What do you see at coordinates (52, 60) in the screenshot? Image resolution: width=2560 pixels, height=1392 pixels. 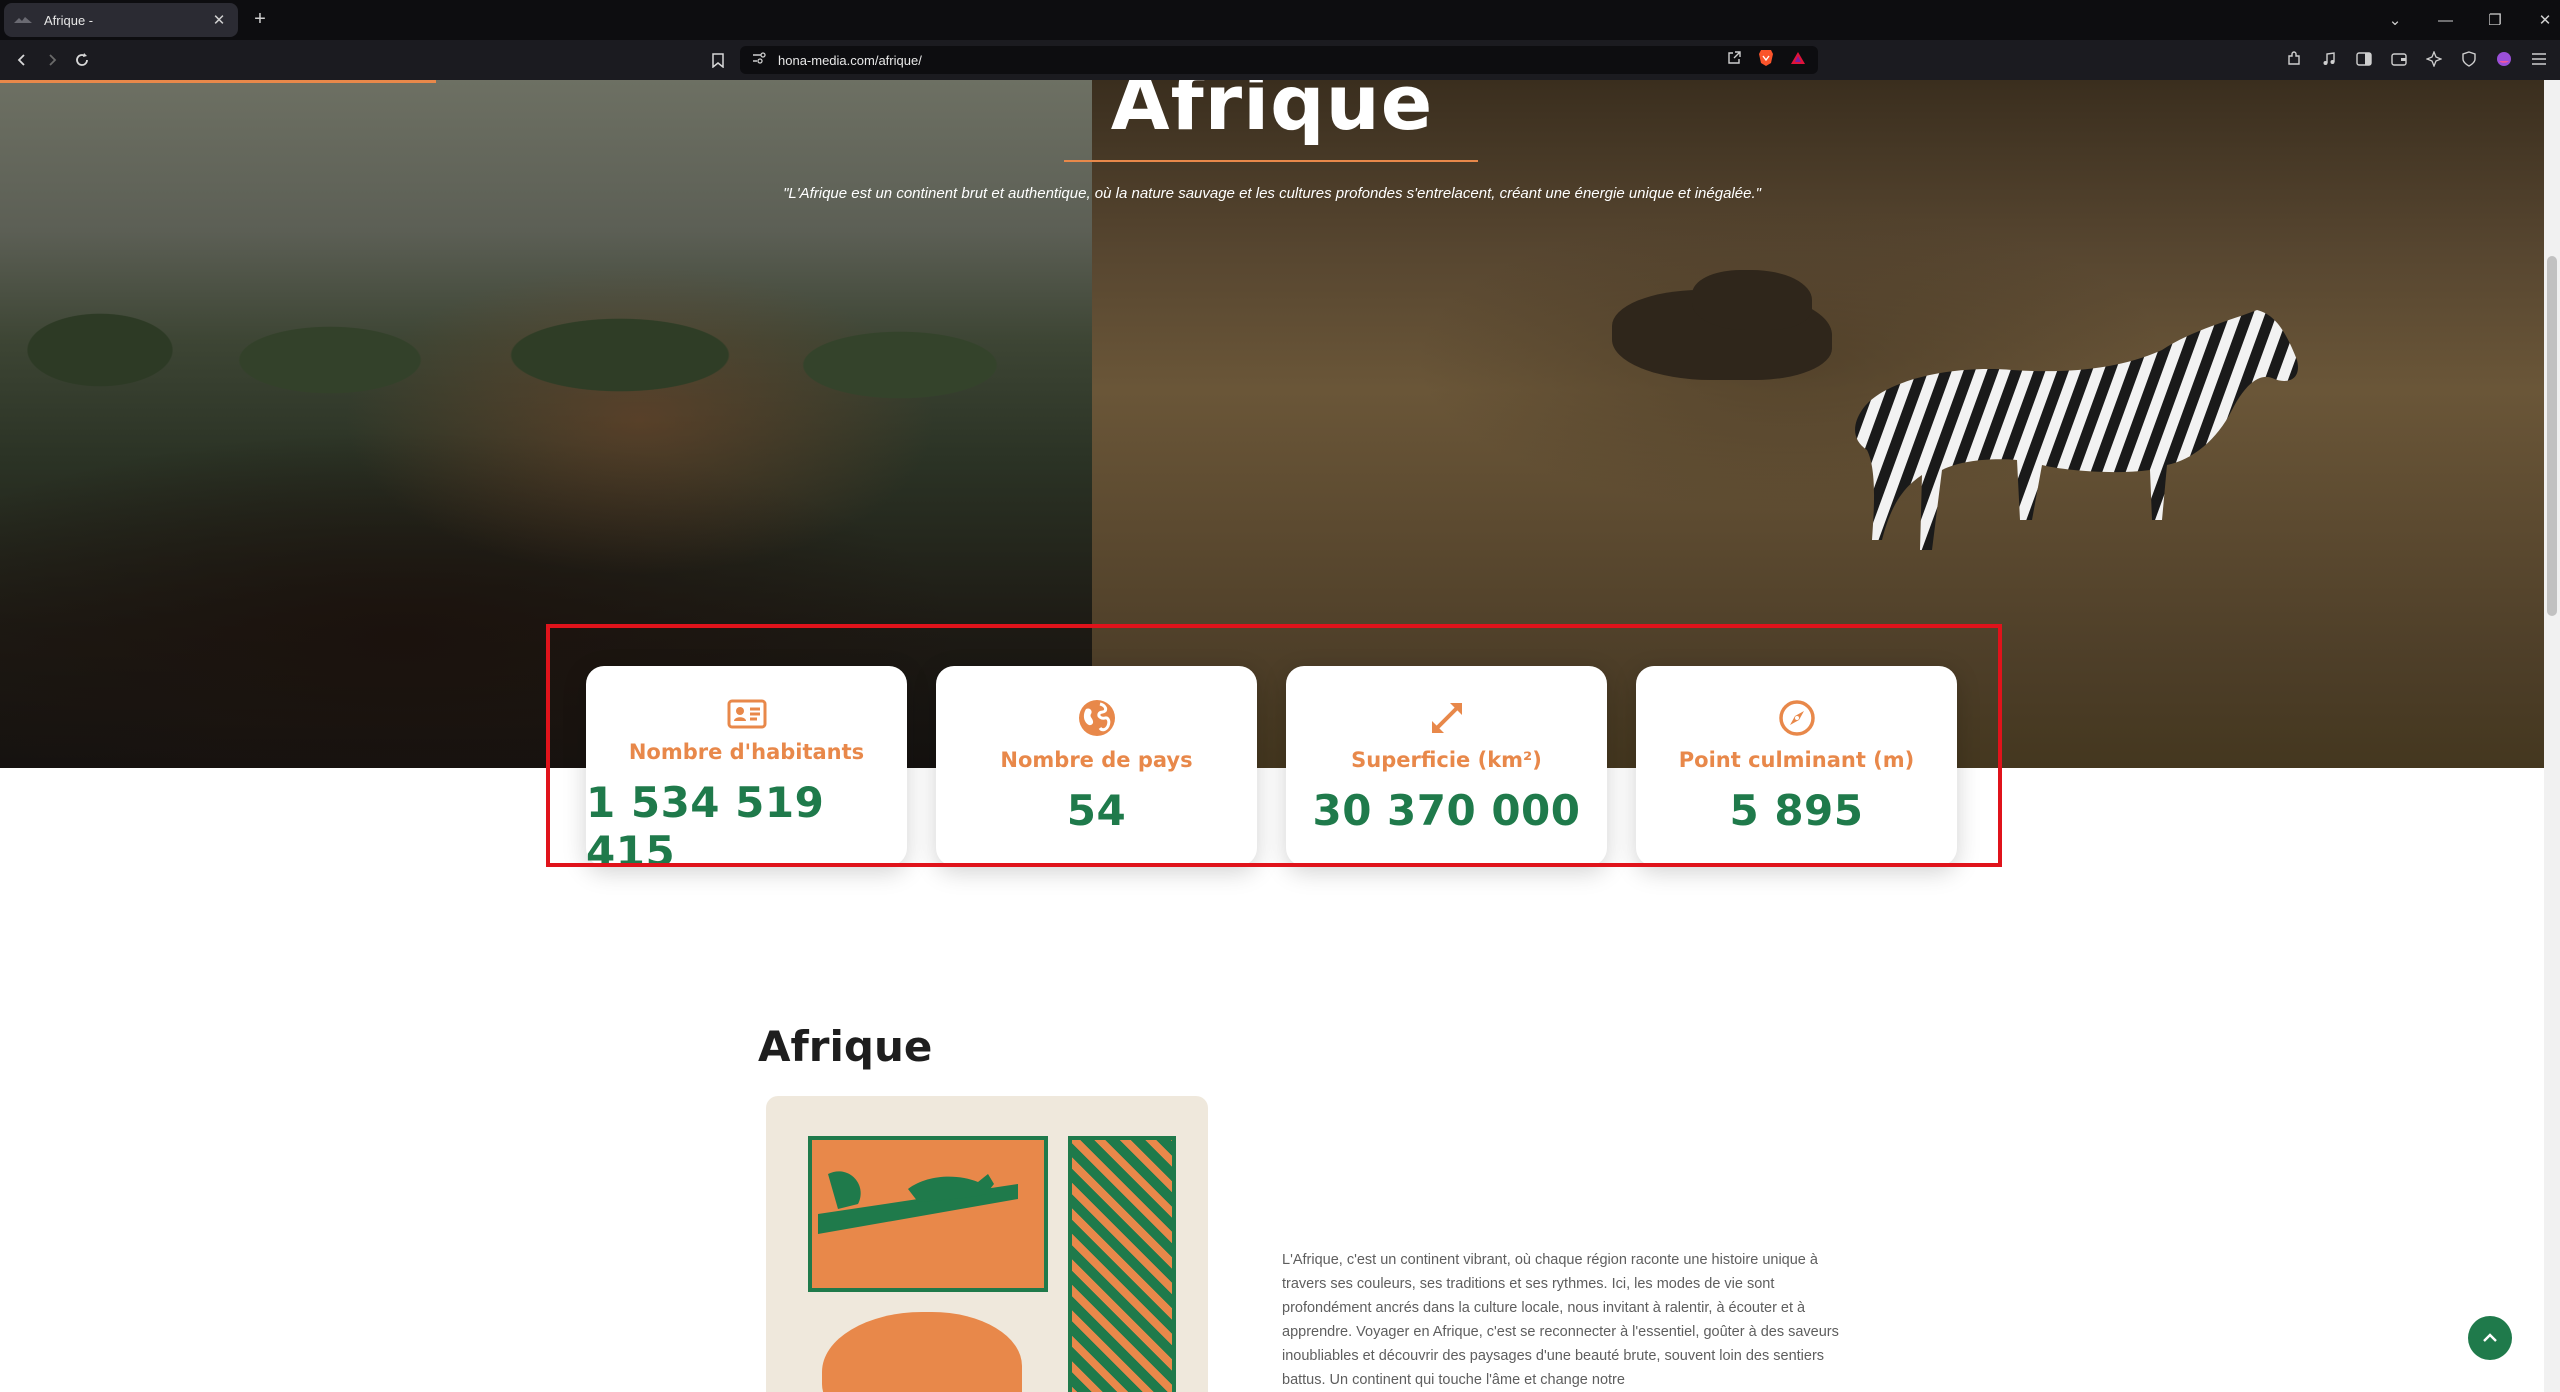 I see `forward-arrow-icon` at bounding box center [52, 60].